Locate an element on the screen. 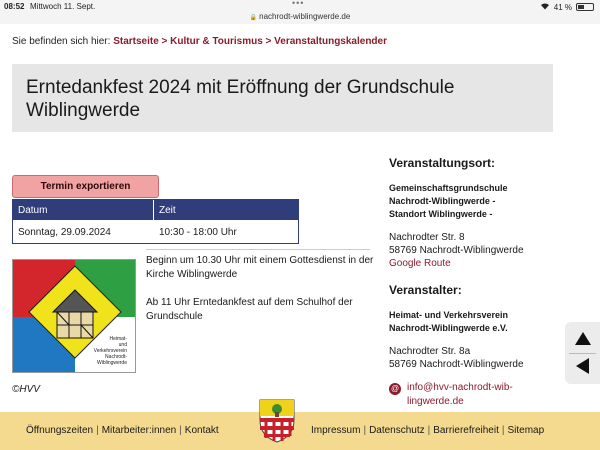  battery-percent: 41 % is located at coordinates (562, 7).